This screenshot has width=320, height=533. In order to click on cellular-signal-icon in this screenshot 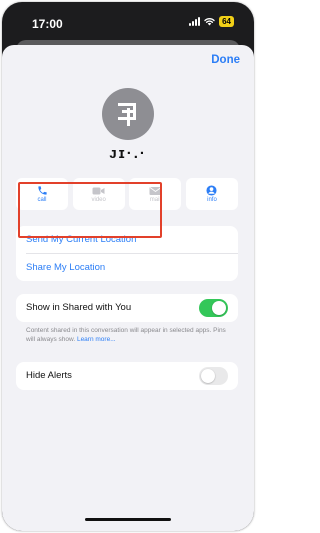, I will do `click(195, 21)`.